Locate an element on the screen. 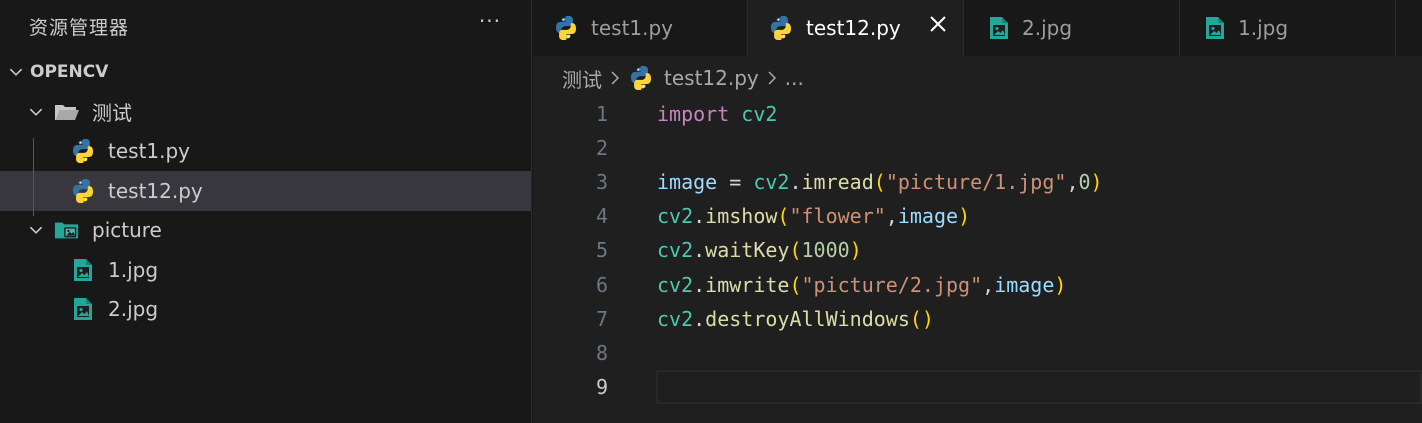 The image size is (1422, 423). code-token: "flower" is located at coordinates (837, 216).